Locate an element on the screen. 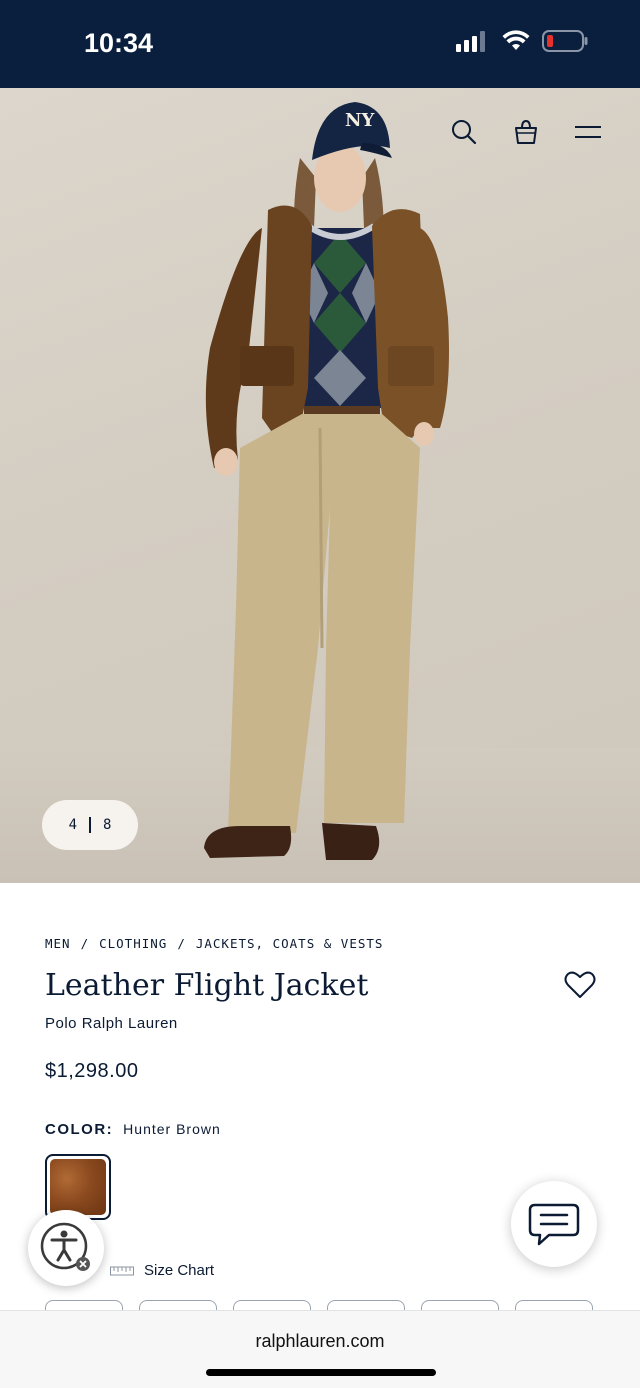  cellular-signal-icon is located at coordinates (470, 41).